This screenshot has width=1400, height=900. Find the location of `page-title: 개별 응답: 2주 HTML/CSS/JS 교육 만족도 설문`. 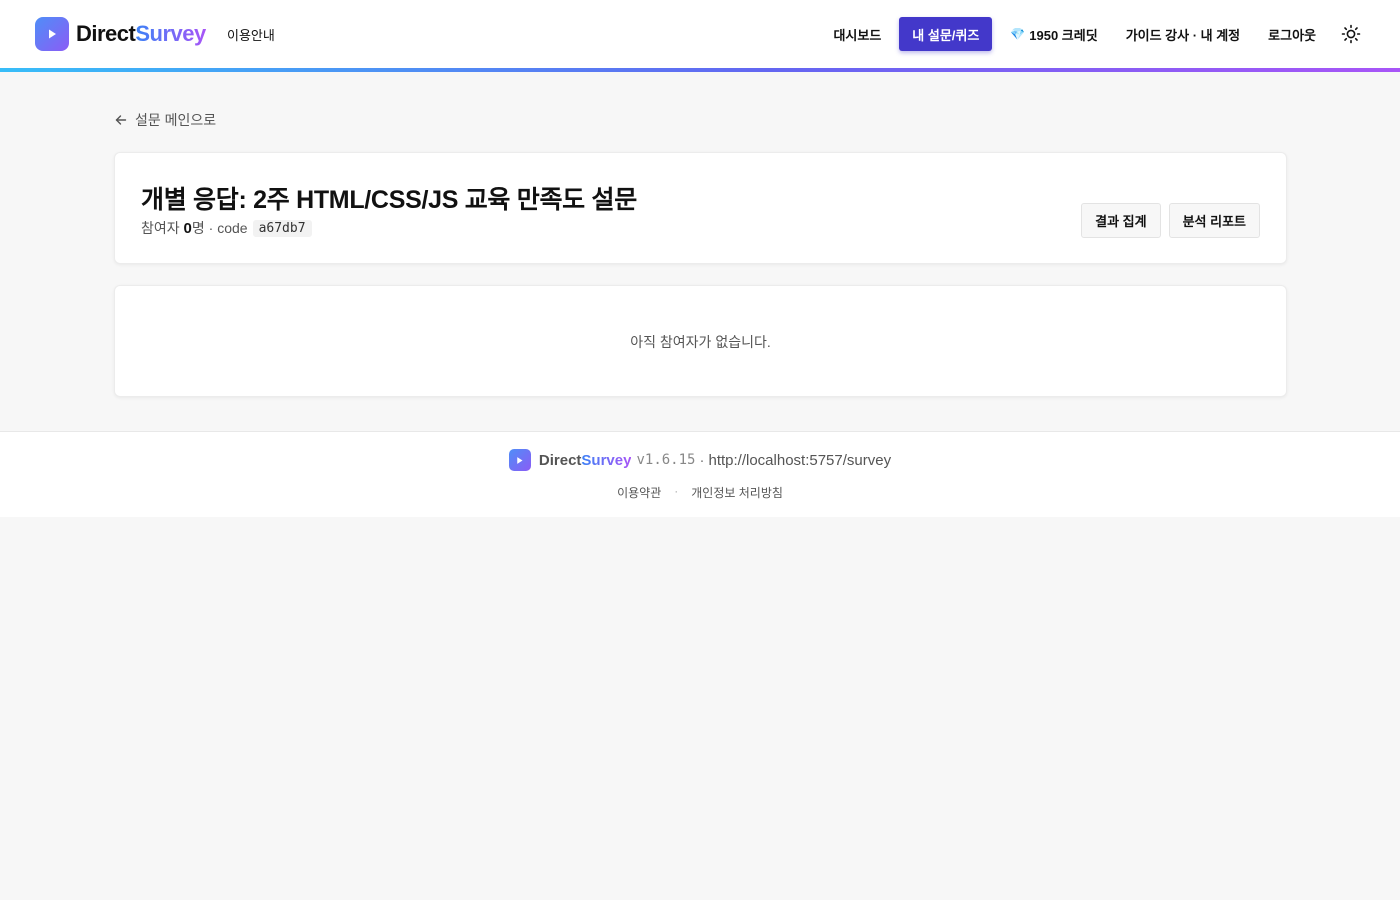

page-title: 개별 응답: 2주 HTML/CSS/JS 교육 만족도 설문 is located at coordinates (389, 200).